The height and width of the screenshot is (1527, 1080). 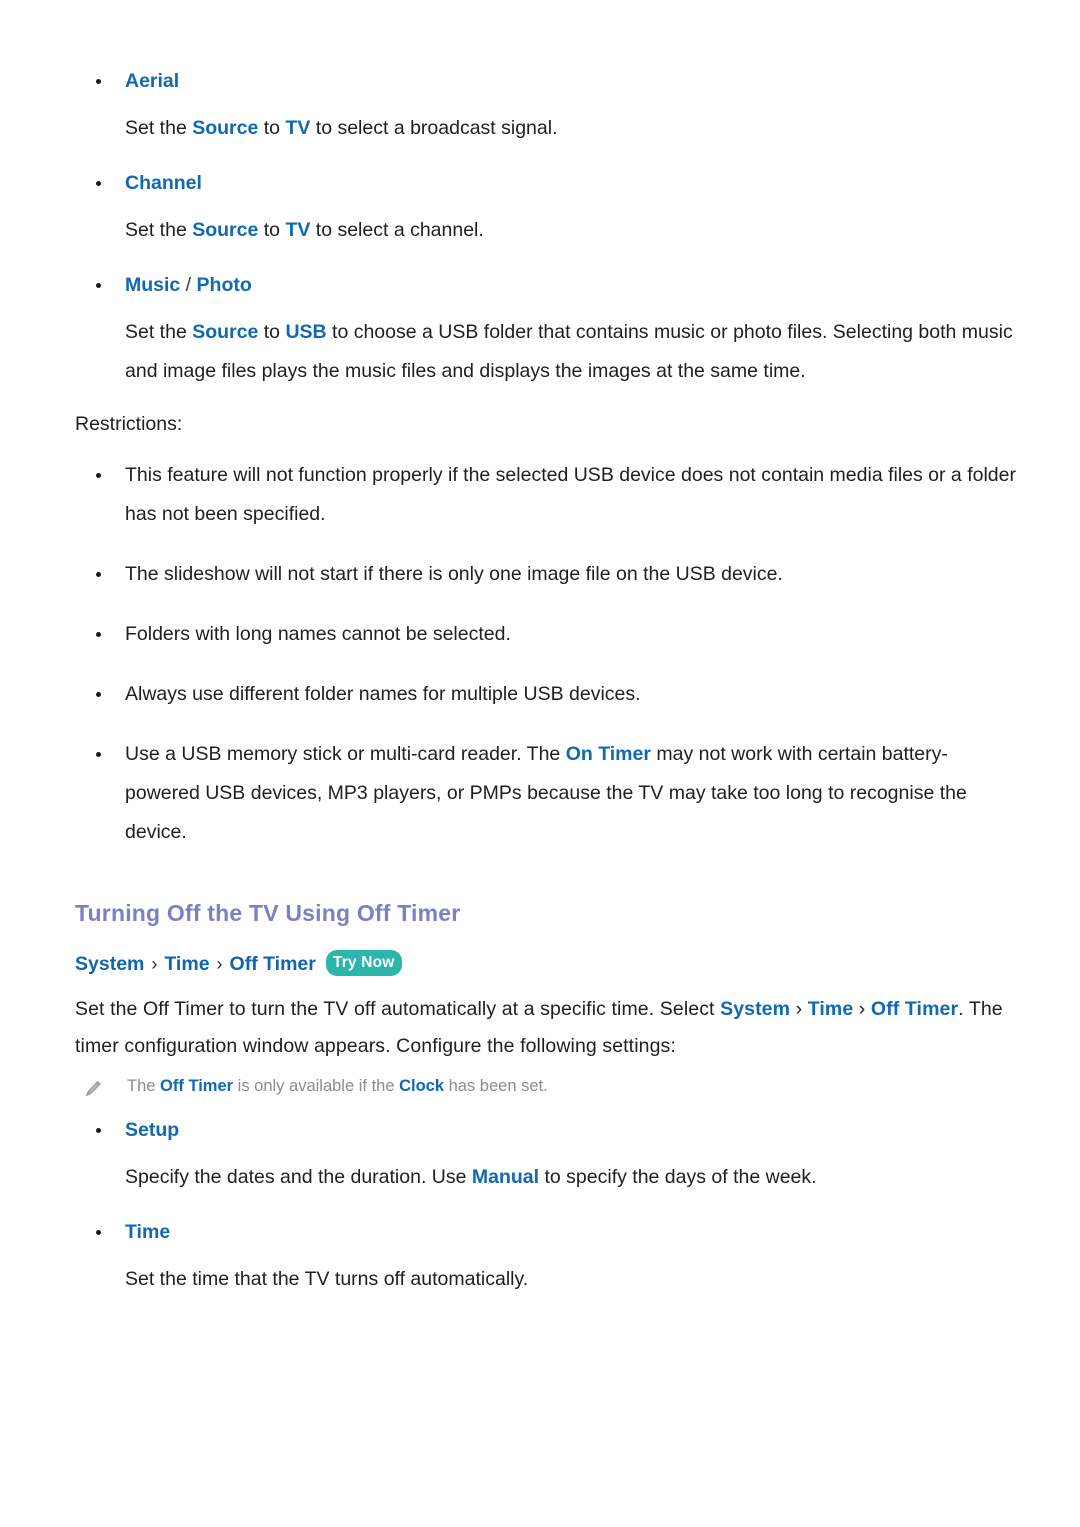 What do you see at coordinates (153, 285) in the screenshot?
I see `list-item-title-term: Music` at bounding box center [153, 285].